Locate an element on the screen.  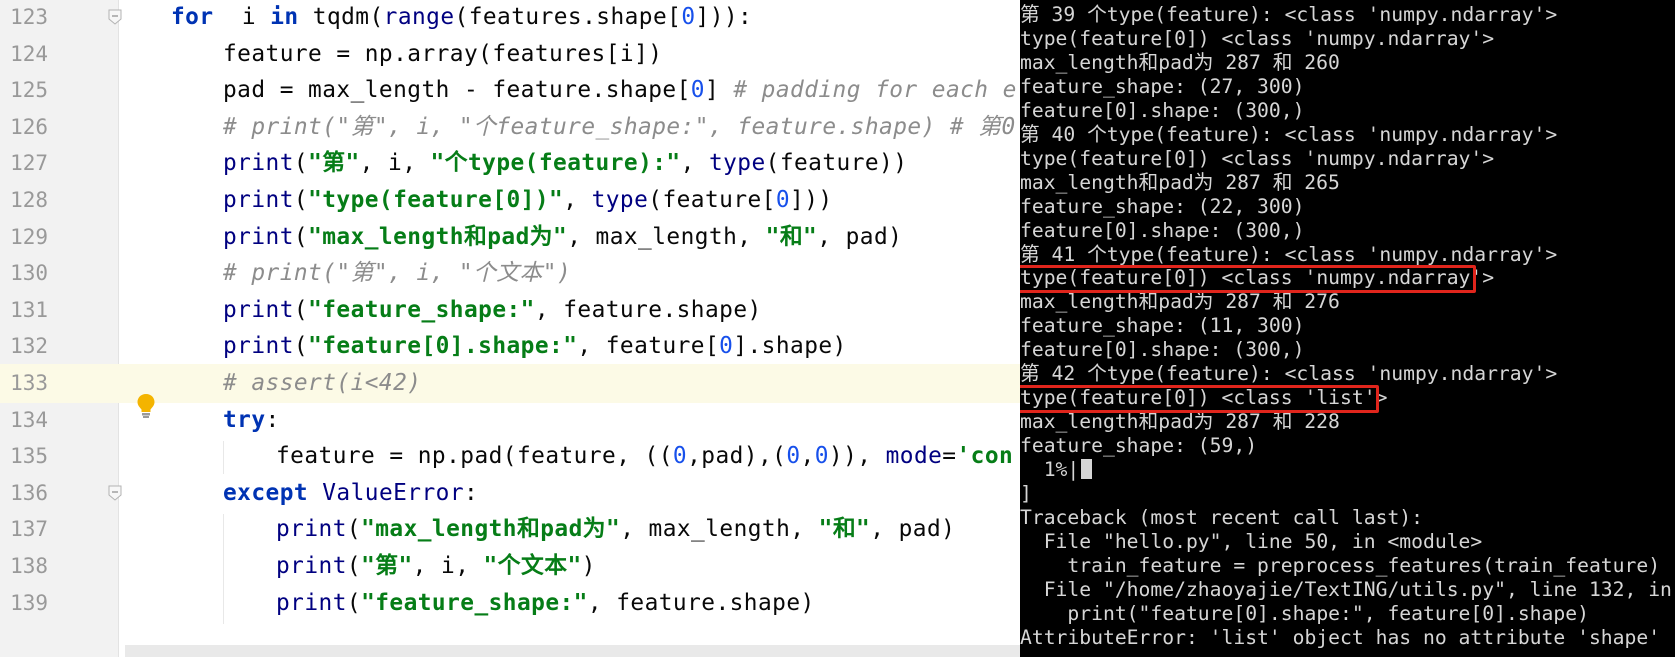
terminal-line: feature[0].shape: (300,) is located at coordinates (1347, 231).